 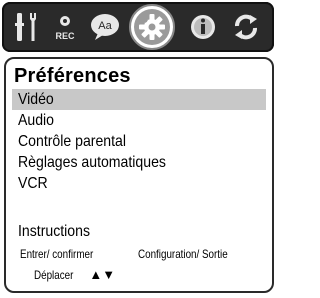 I want to click on icon-toolbar: REC Aa, so click(x=138, y=27).